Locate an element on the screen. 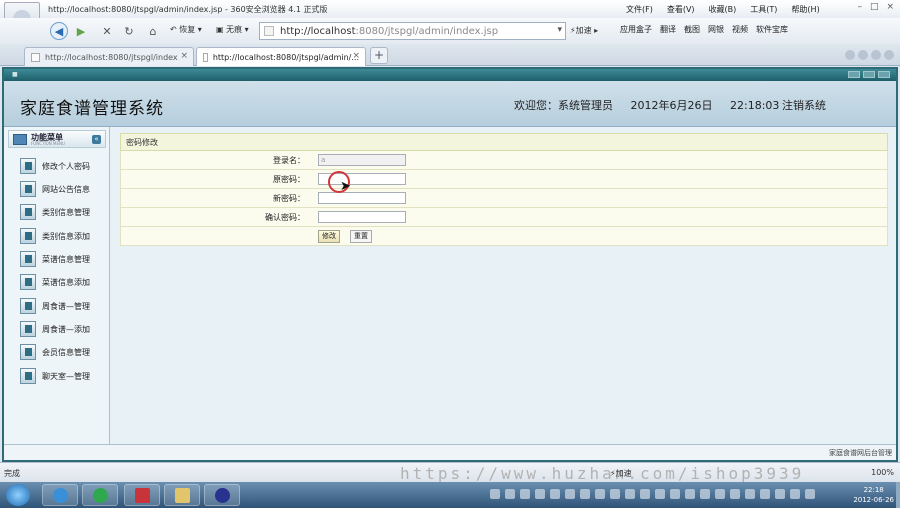  folder-app-icon is located at coordinates (182, 495).